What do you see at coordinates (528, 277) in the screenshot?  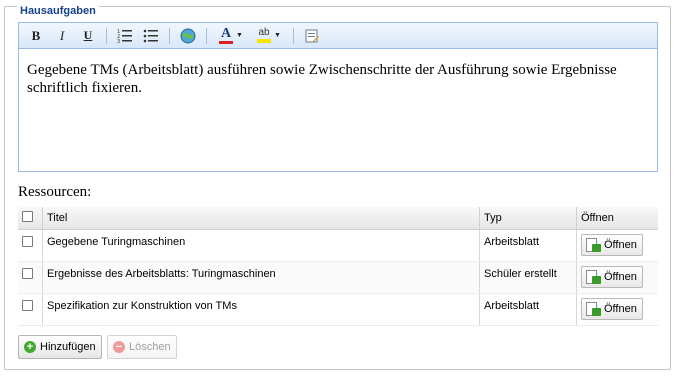 I see `resource-type: Schüler erstellt` at bounding box center [528, 277].